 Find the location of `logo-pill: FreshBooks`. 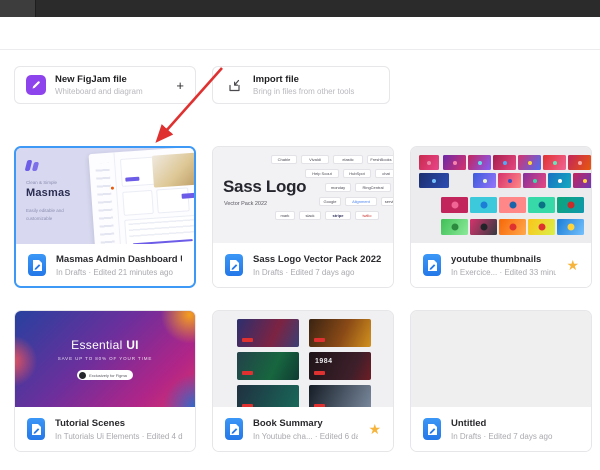

logo-pill: FreshBooks is located at coordinates (380, 159).